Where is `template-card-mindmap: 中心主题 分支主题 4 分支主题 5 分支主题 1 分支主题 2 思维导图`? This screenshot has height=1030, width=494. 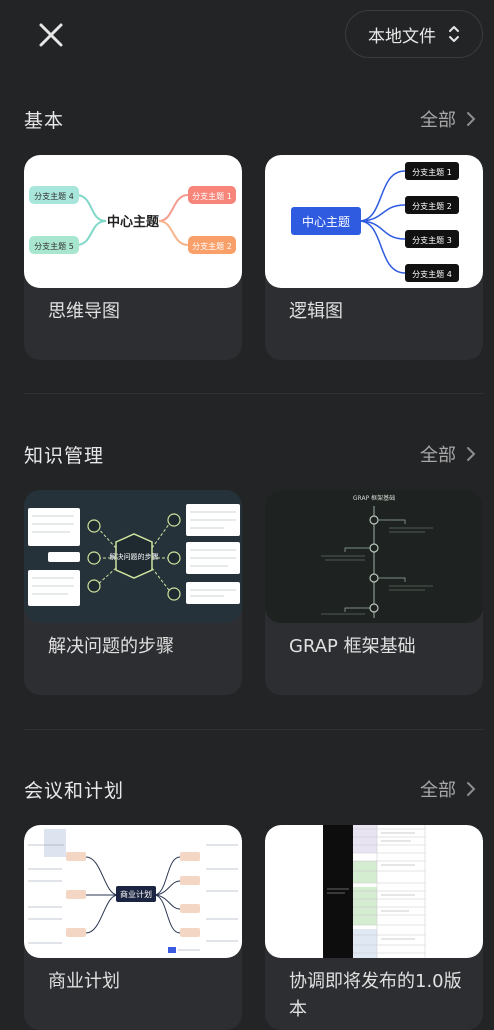 template-card-mindmap: 中心主题 分支主题 4 分支主题 5 分支主题 1 分支主题 2 思维导图 is located at coordinates (133, 257).